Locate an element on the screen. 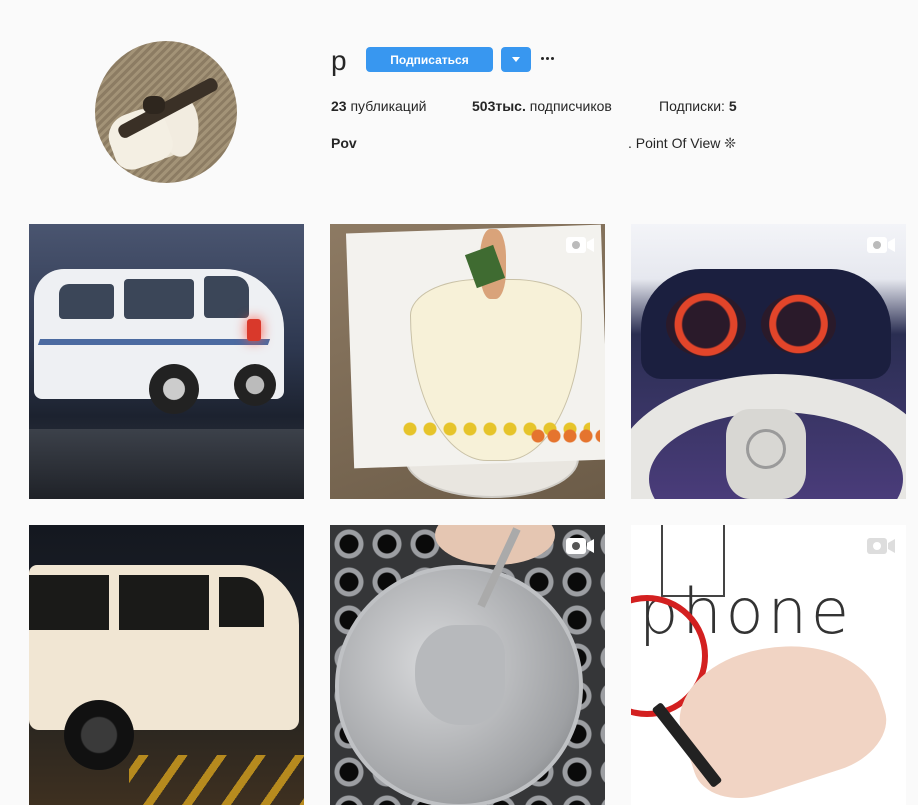 The height and width of the screenshot is (805, 918). suggested-accounts-dropdown-button is located at coordinates (516, 59).